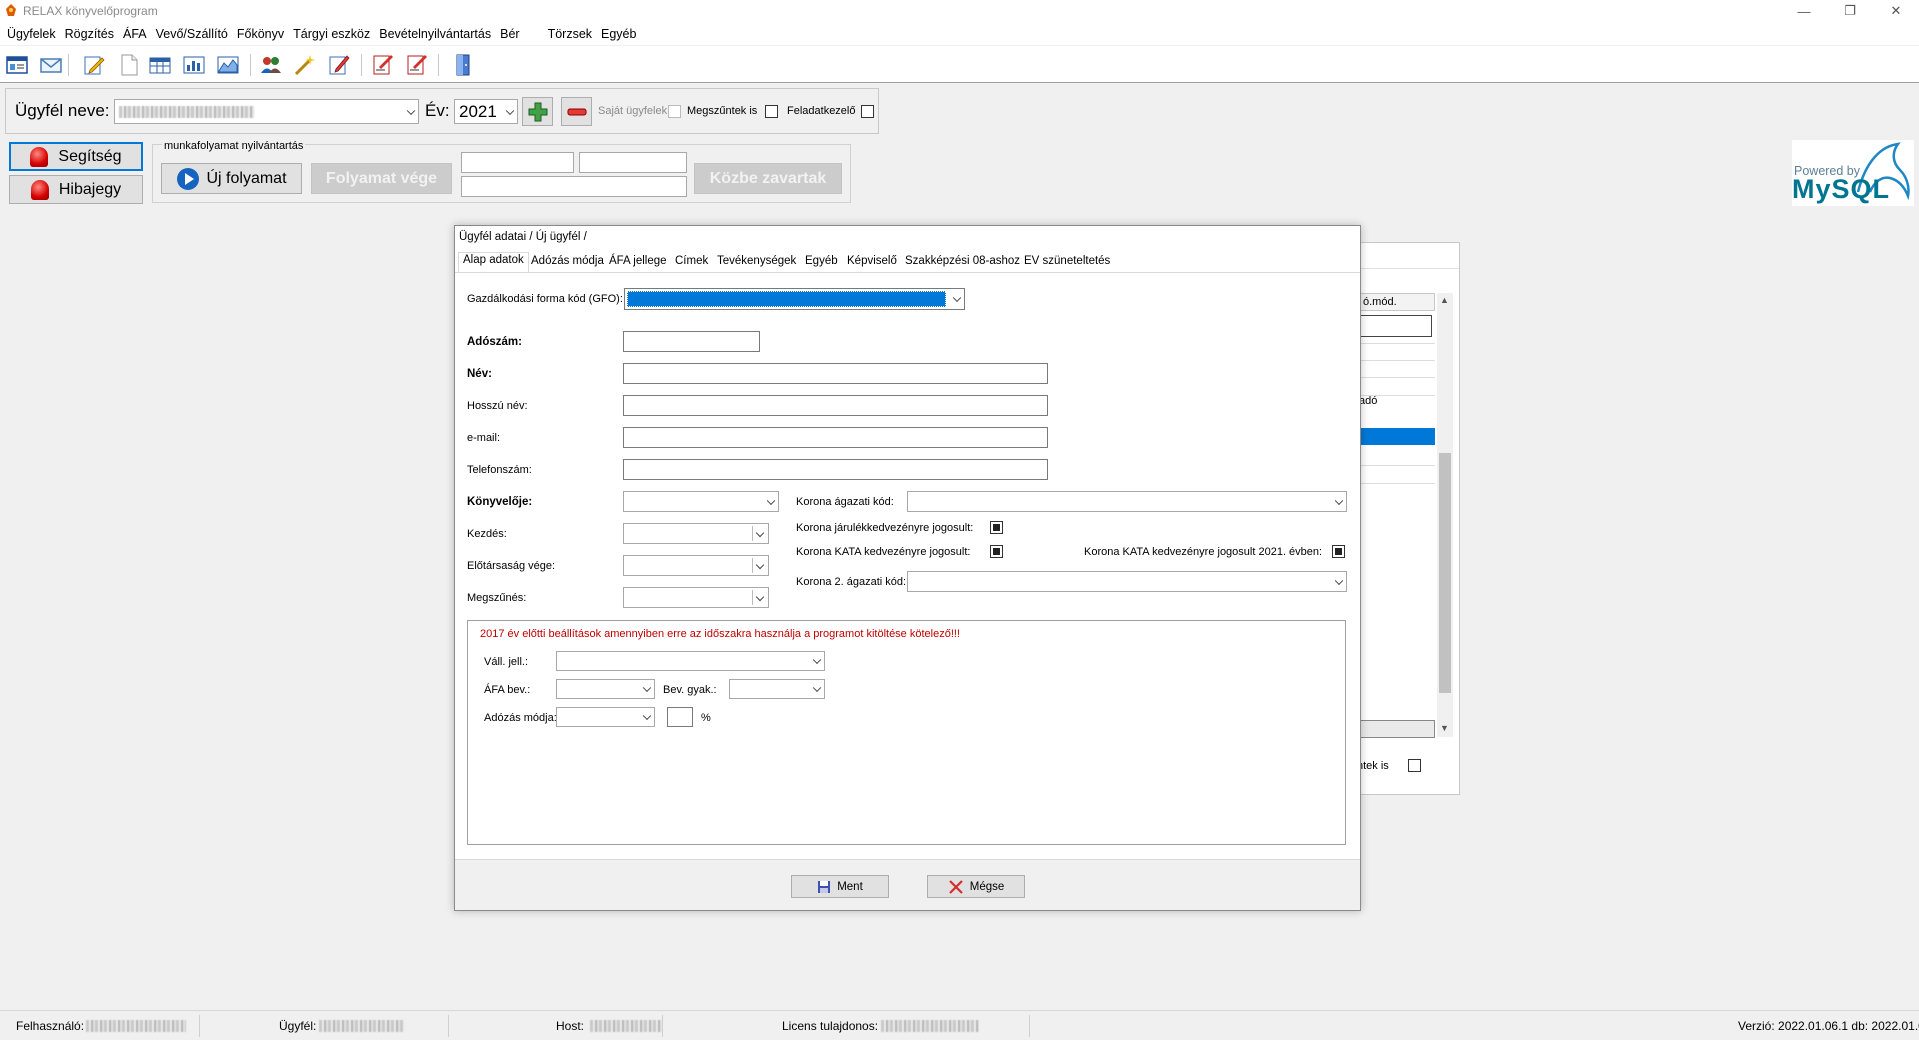 The width and height of the screenshot is (1919, 1040). Describe the element at coordinates (701, 501) in the screenshot. I see `accountant-select` at that location.